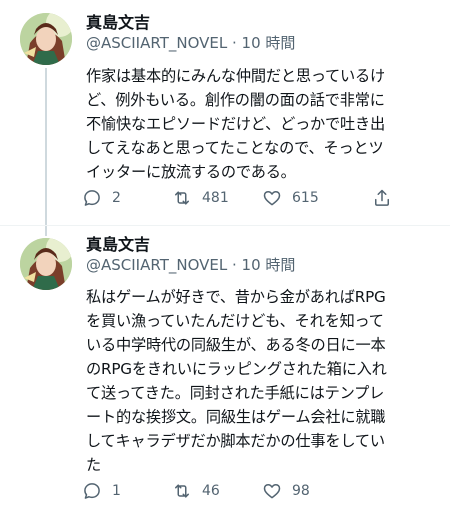 The width and height of the screenshot is (450, 511). What do you see at coordinates (215, 198) in the screenshot?
I see `retweet-count: 481` at bounding box center [215, 198].